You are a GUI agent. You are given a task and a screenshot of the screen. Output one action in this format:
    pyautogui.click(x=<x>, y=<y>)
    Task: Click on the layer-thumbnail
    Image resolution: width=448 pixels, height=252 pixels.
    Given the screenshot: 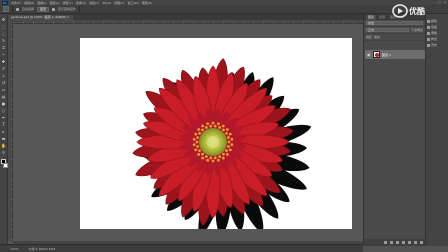 What is the action you would take?
    pyautogui.click(x=376, y=54)
    